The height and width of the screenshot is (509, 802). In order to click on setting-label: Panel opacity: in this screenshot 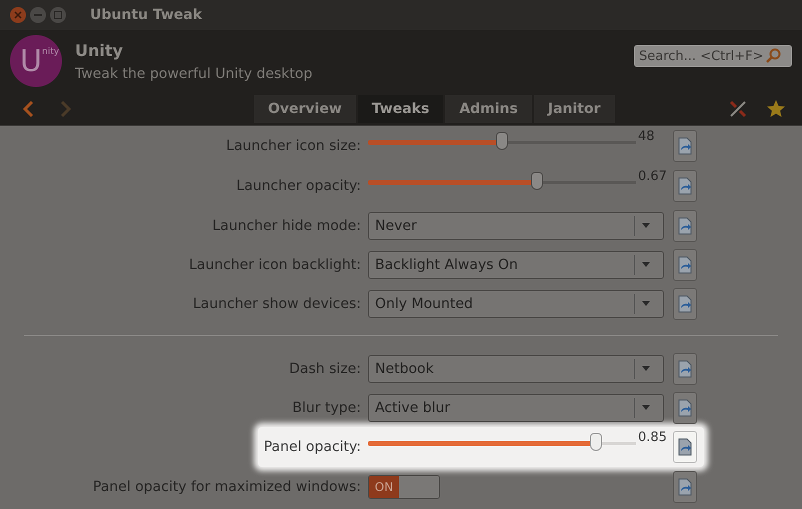, I will do `click(311, 447)`.